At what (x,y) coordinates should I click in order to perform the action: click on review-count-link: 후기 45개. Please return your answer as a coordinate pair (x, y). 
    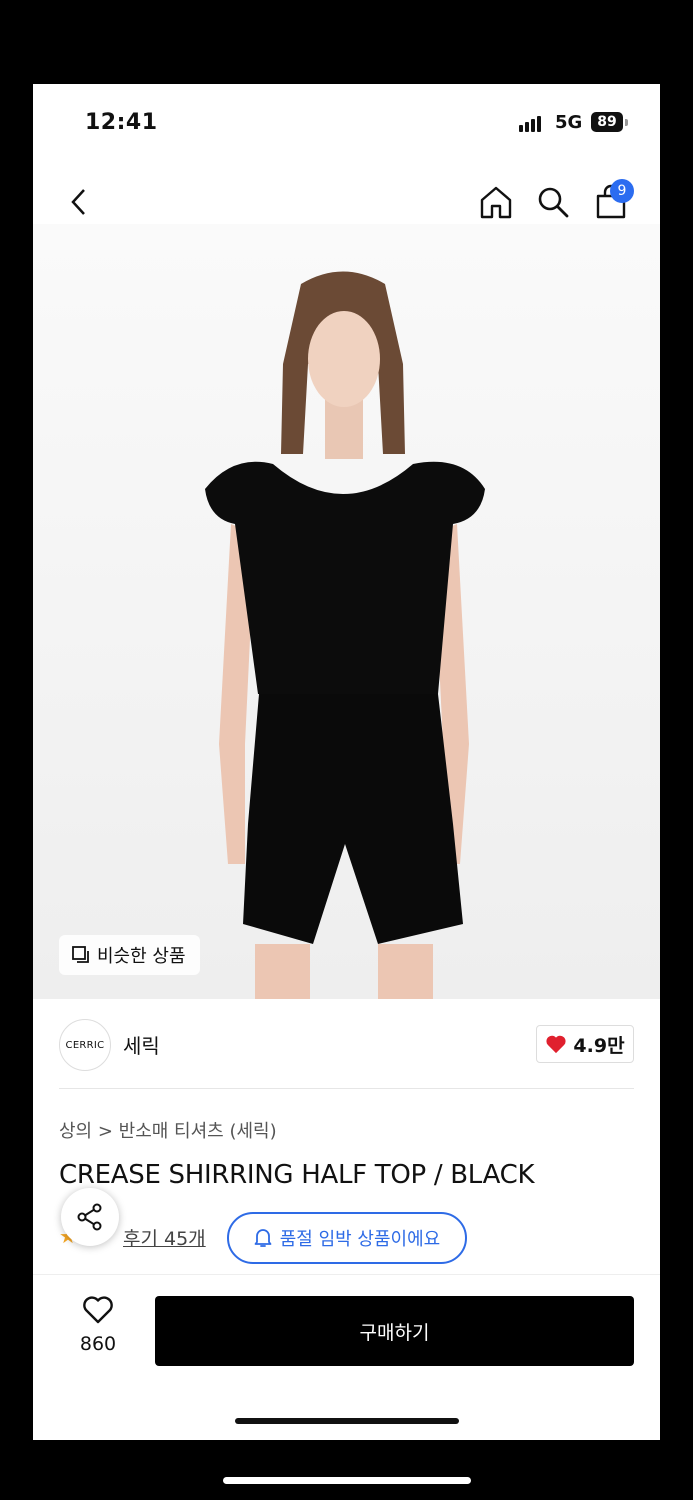
    Looking at the image, I should click on (164, 1237).